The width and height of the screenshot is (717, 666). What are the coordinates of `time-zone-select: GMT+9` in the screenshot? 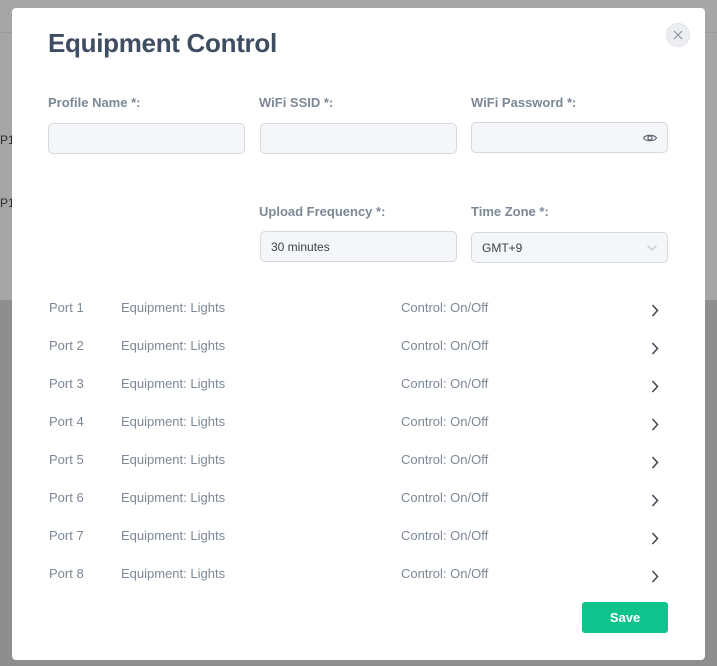 It's located at (569, 247).